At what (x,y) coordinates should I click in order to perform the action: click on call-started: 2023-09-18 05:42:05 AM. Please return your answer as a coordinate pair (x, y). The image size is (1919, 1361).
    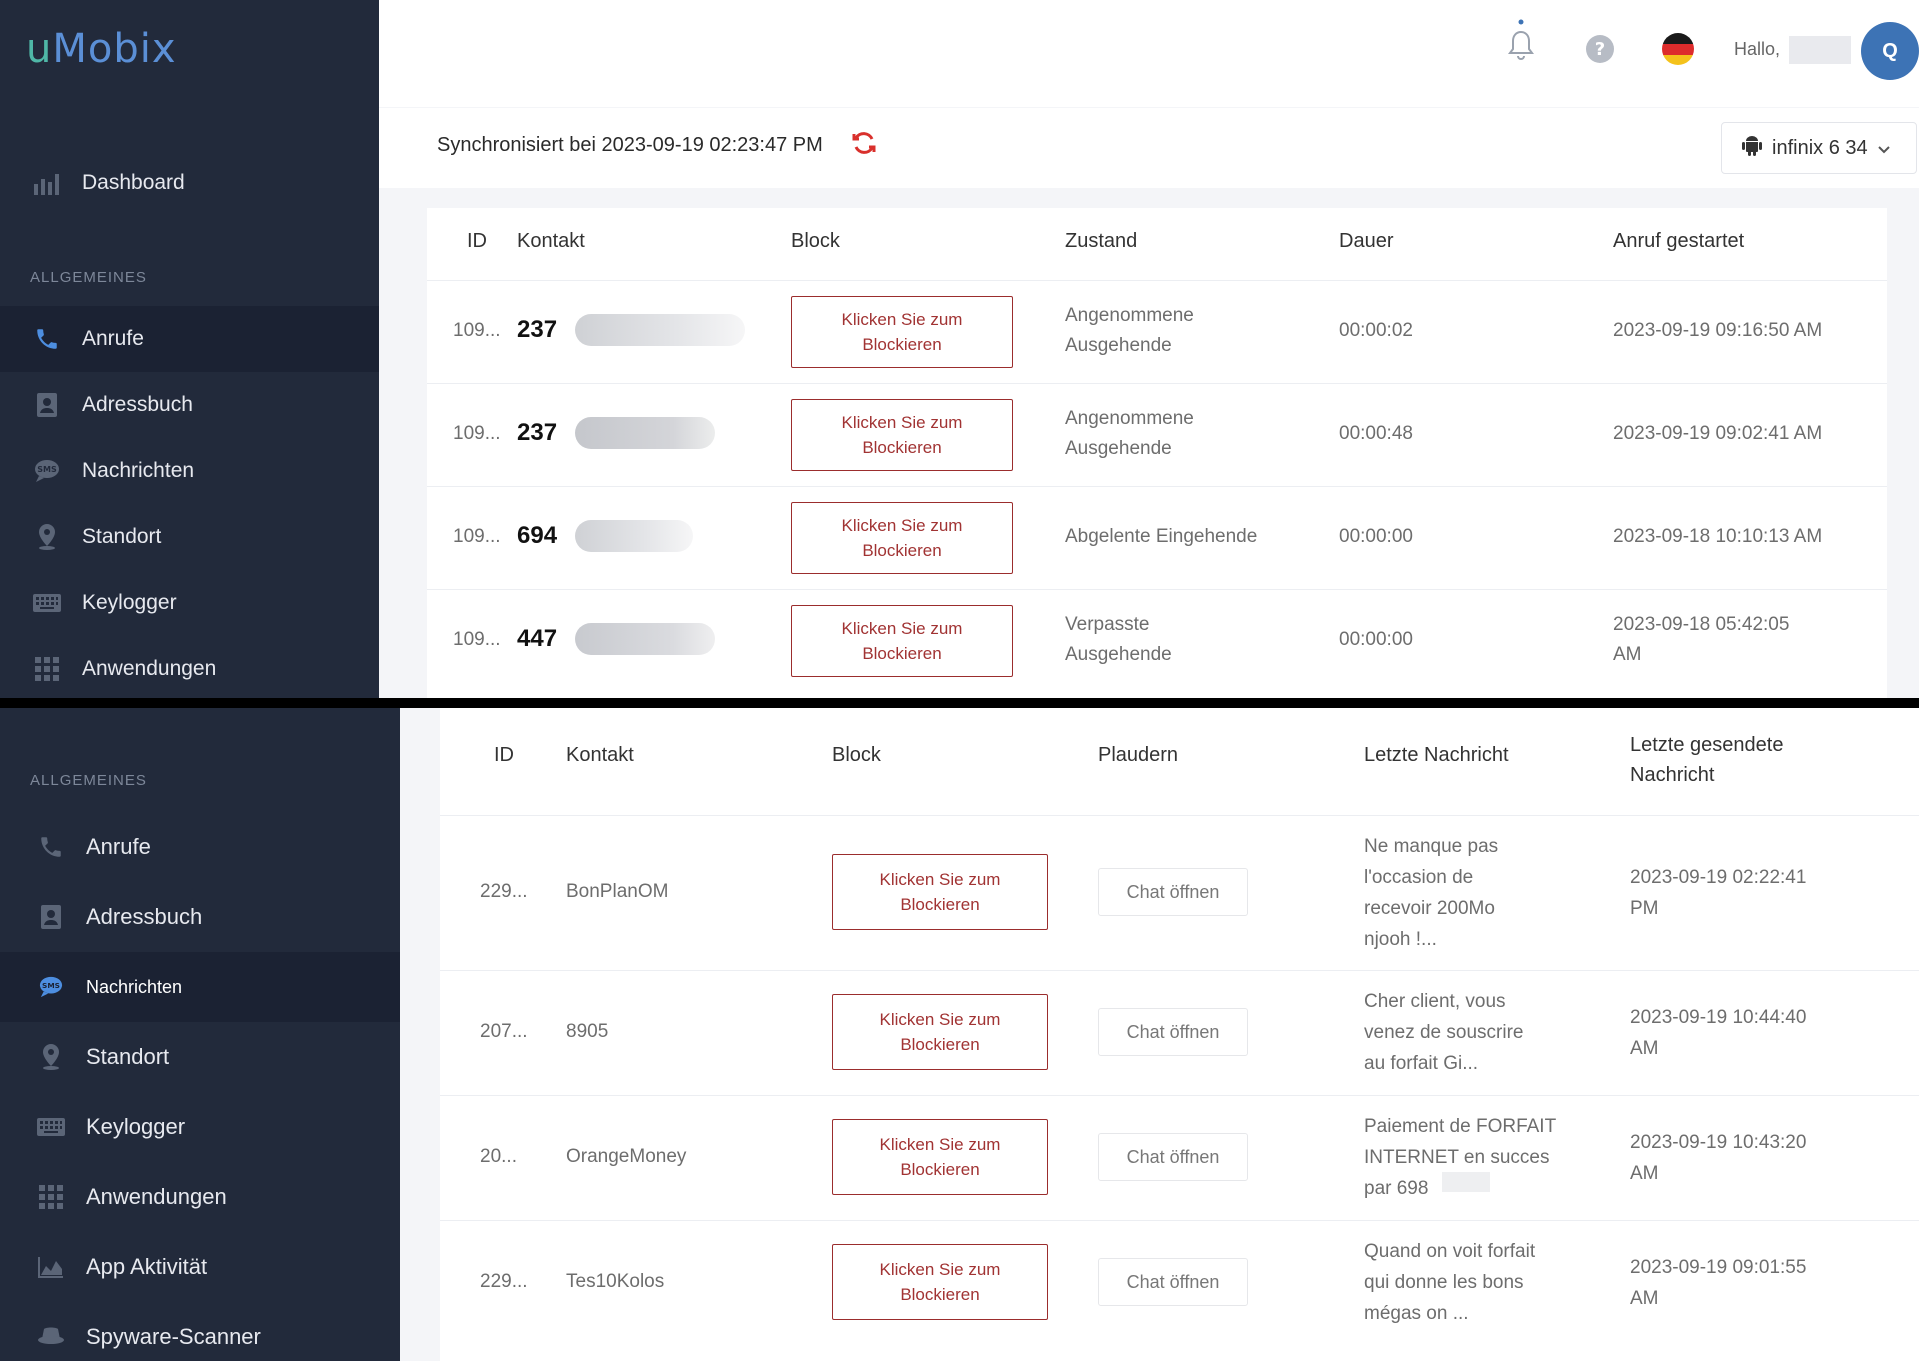
    Looking at the image, I should click on (1701, 639).